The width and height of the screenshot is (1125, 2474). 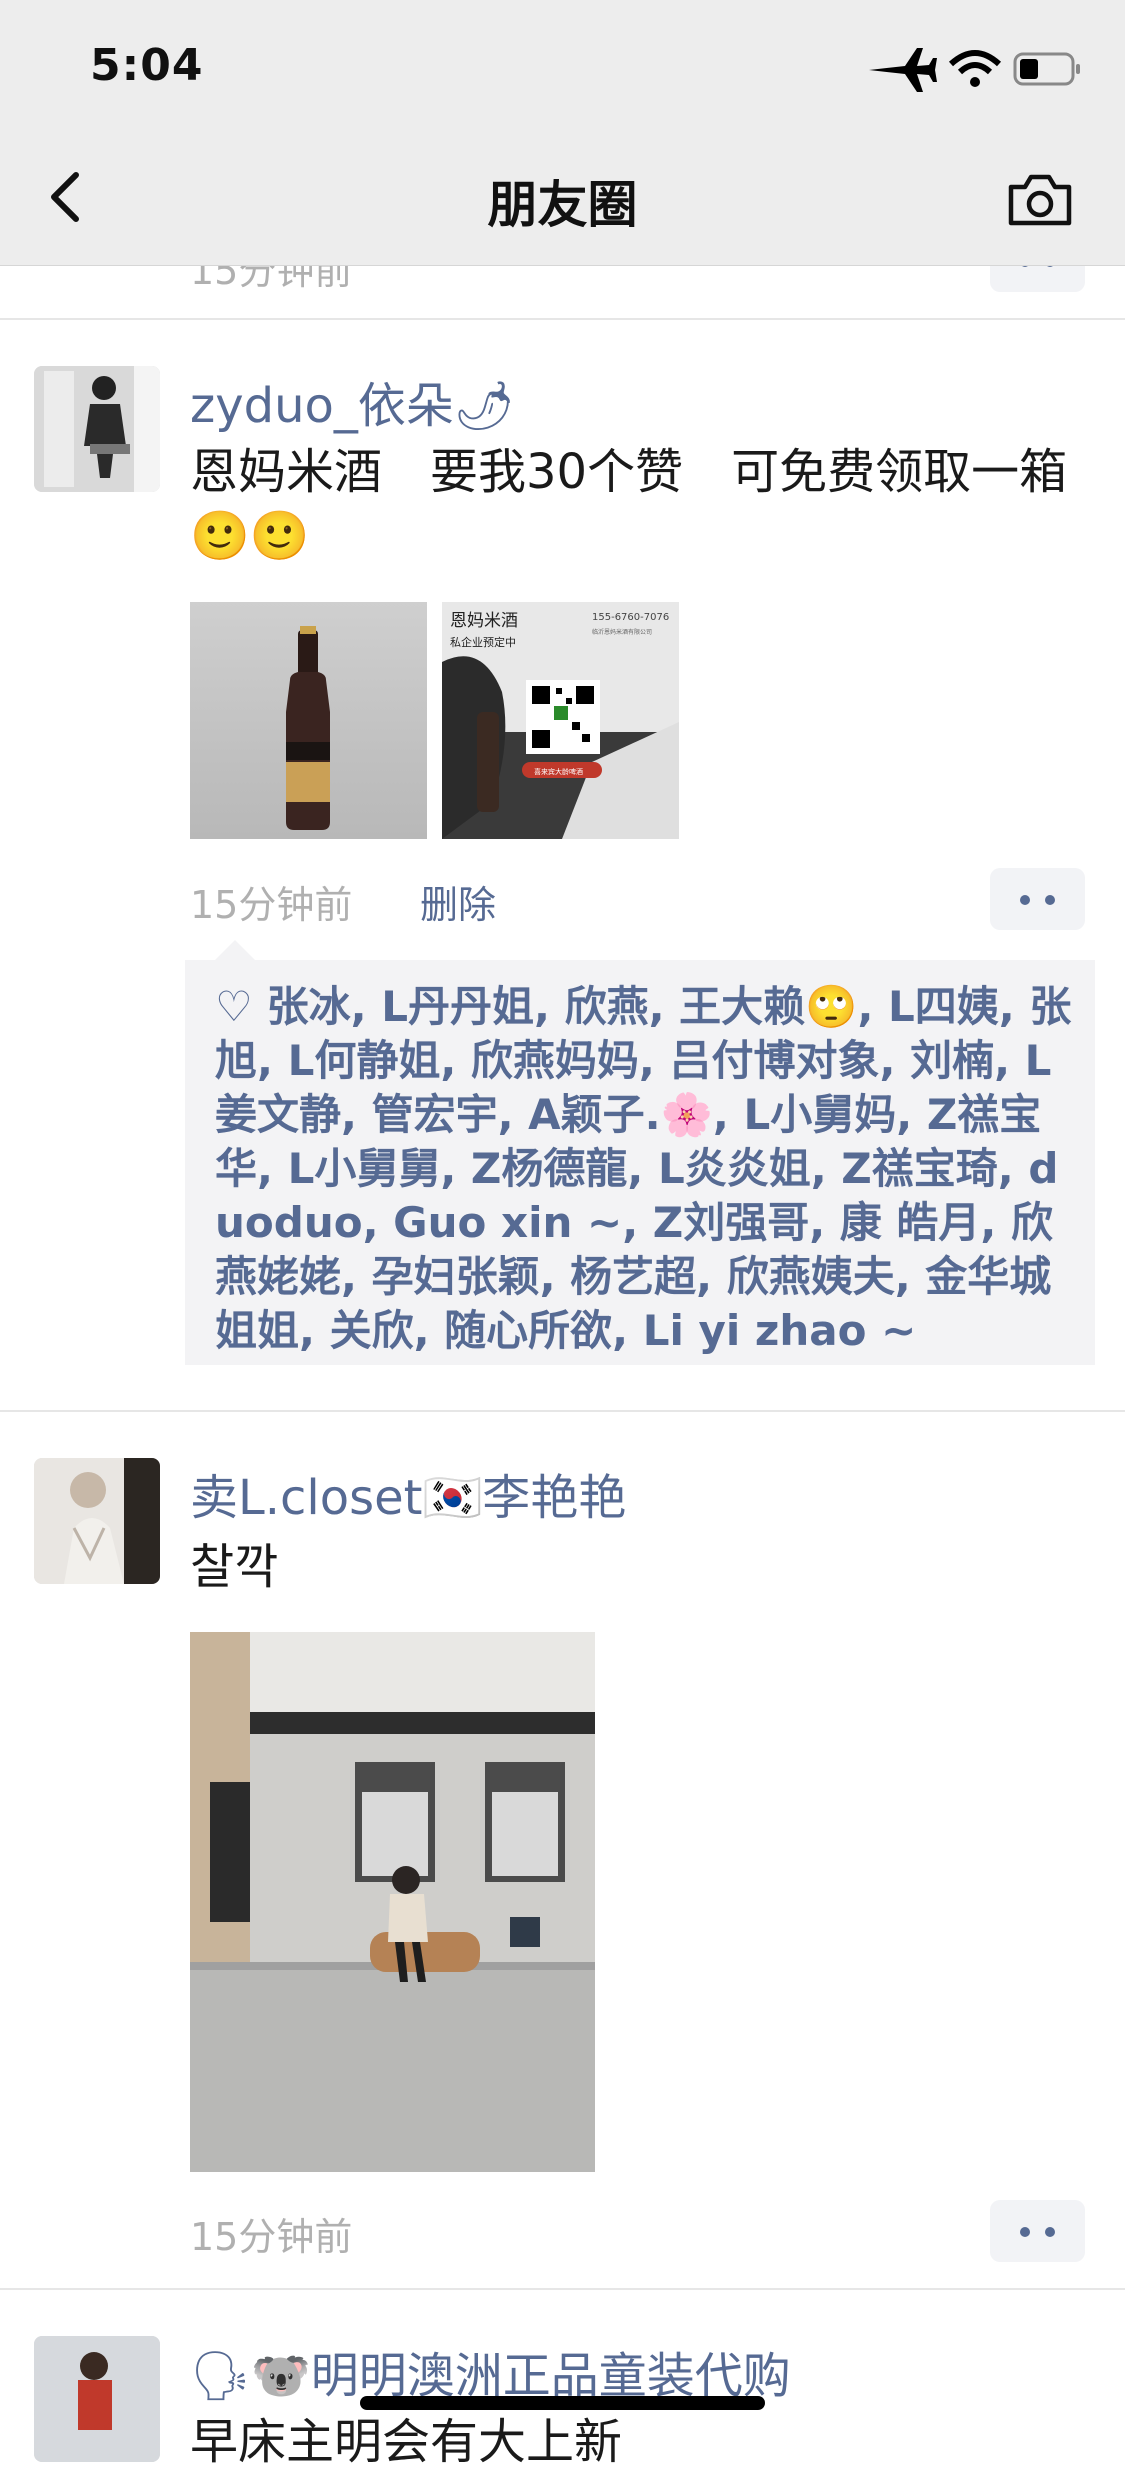 I want to click on ad-phone: 155-6760-7076, so click(x=630, y=617).